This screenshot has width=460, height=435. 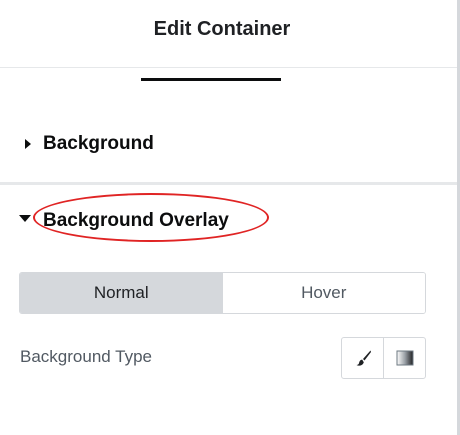 I want to click on tab-hover: Hover, so click(x=323, y=293).